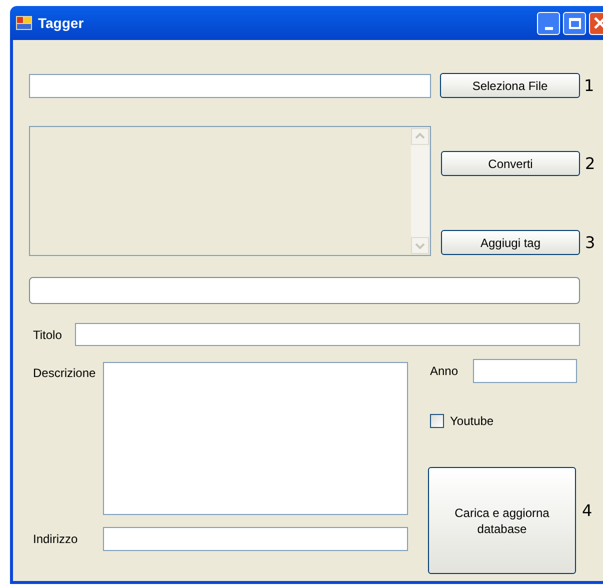 This screenshot has height=586, width=603. What do you see at coordinates (230, 86) in the screenshot?
I see `file-path-field` at bounding box center [230, 86].